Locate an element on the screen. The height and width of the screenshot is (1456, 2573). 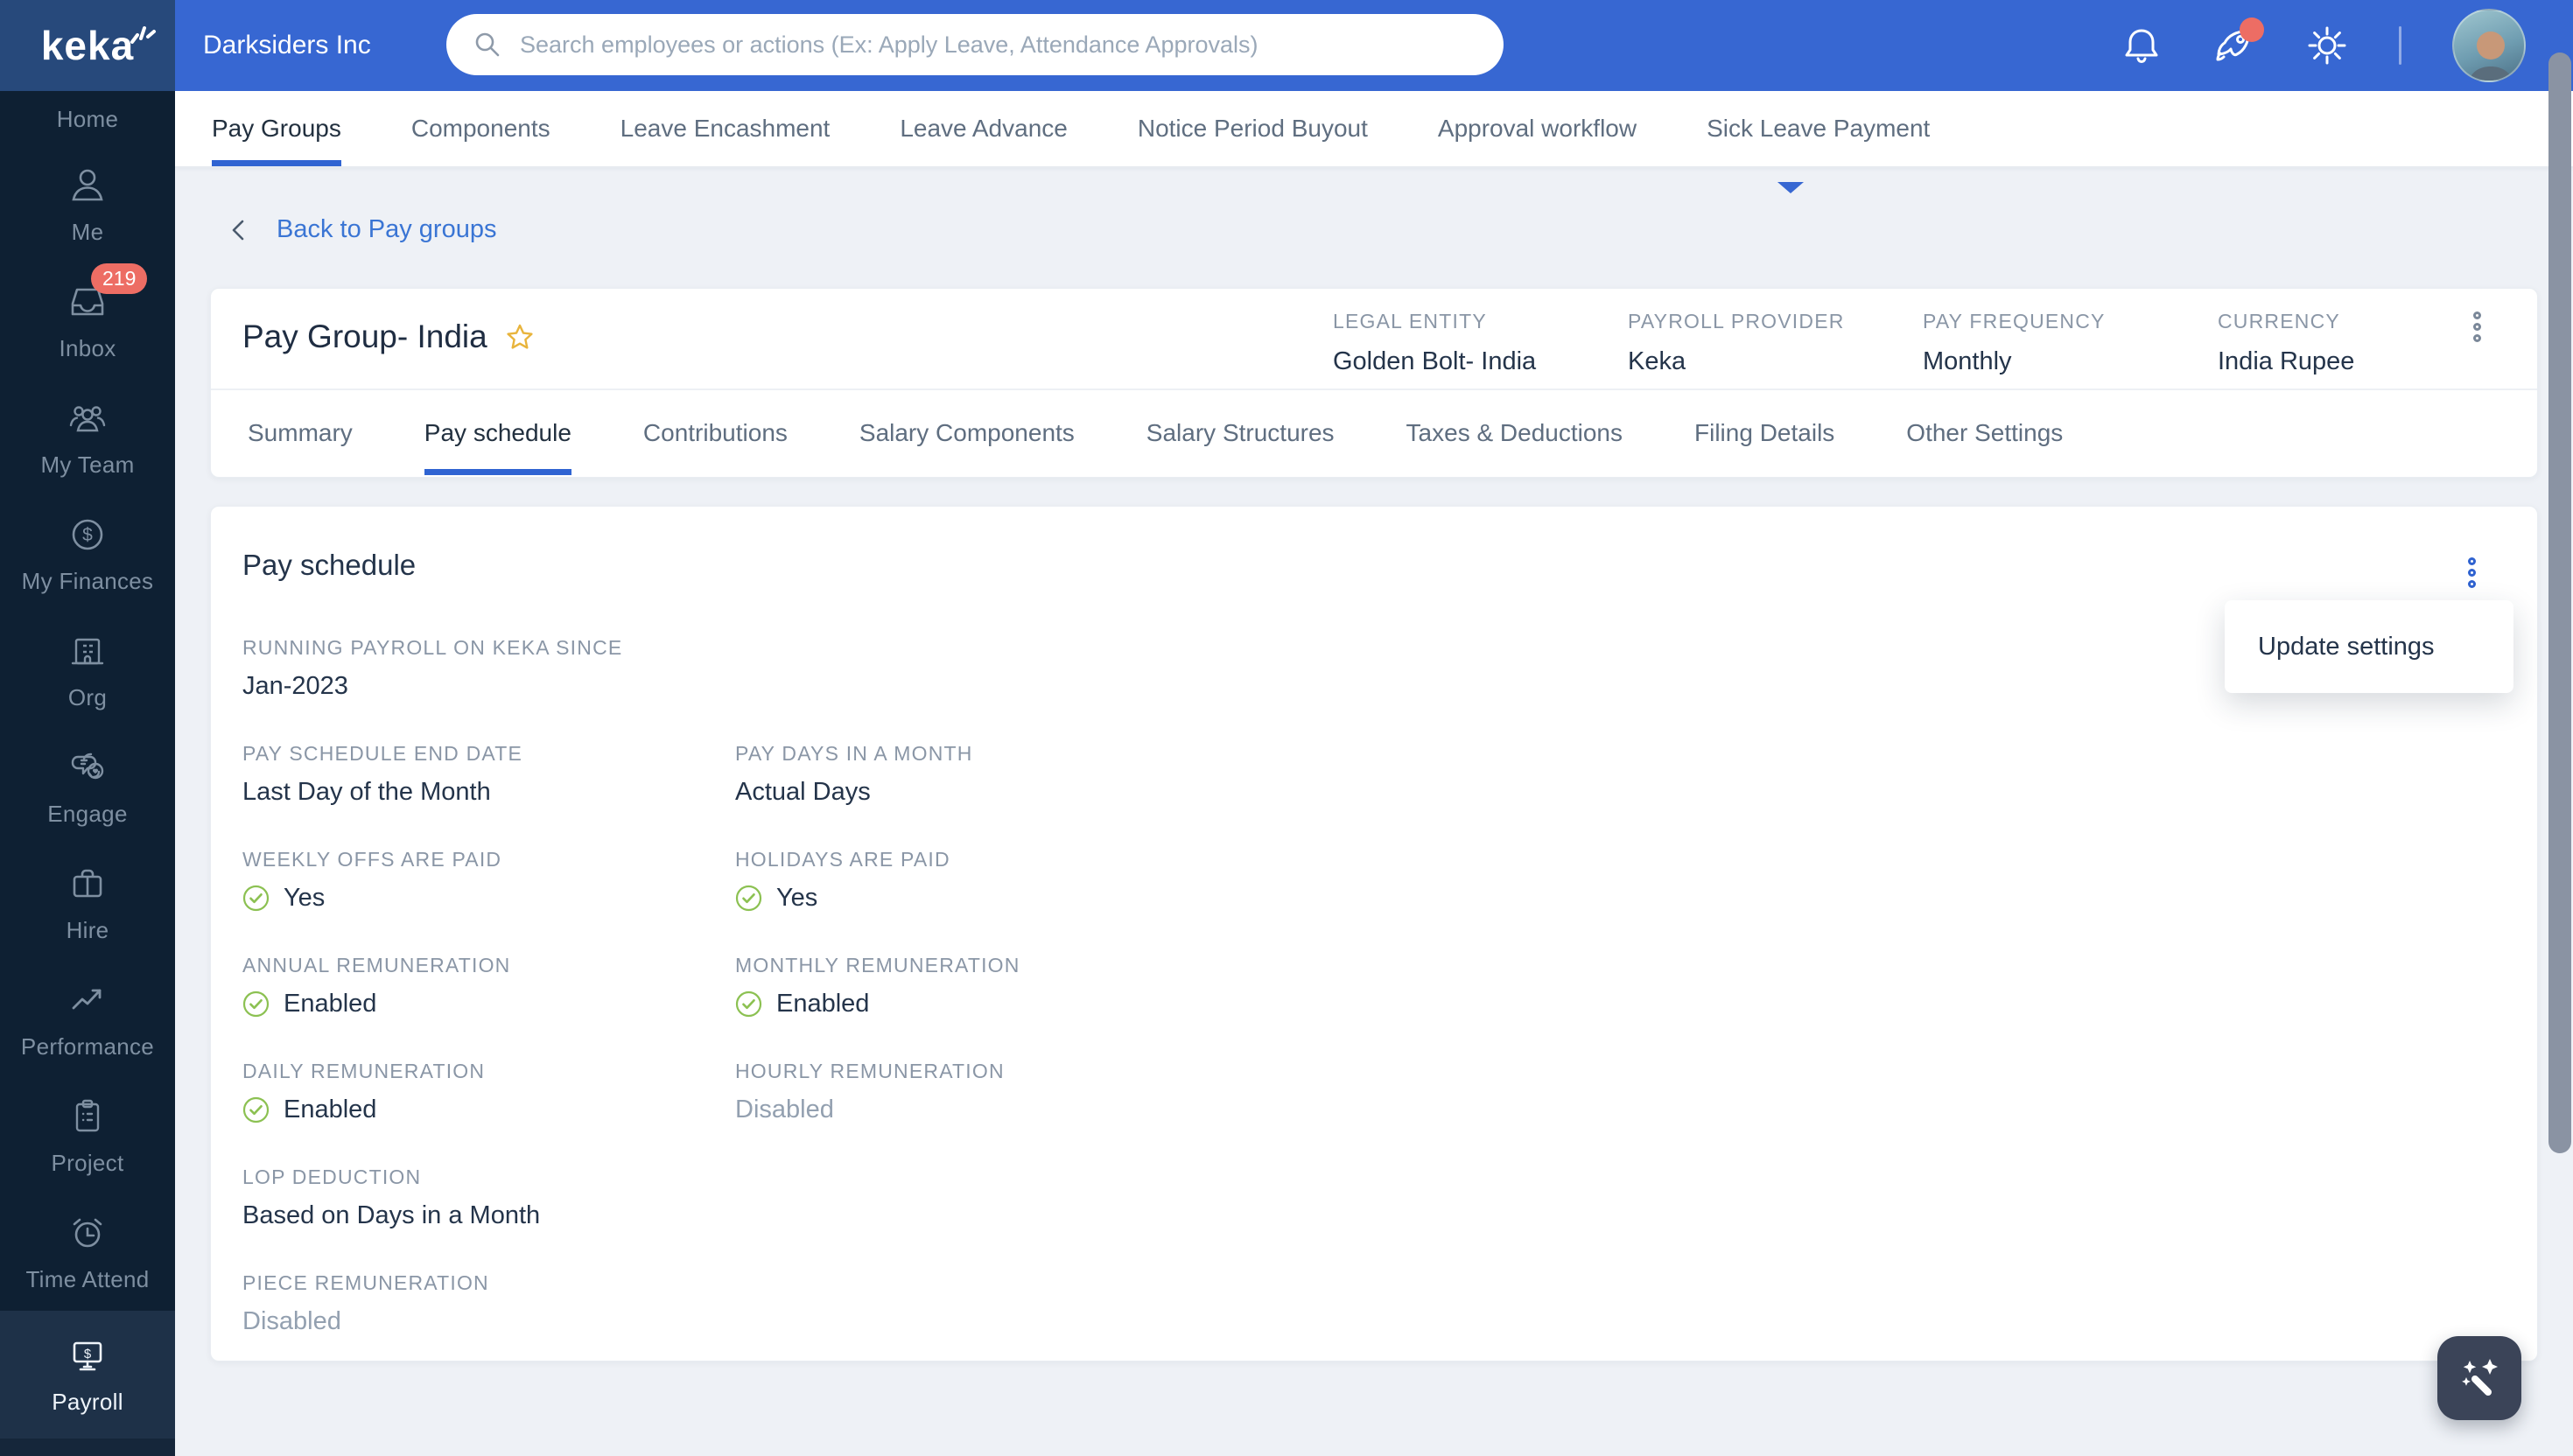
sidebar-item-label: Org is located at coordinates (87, 697).